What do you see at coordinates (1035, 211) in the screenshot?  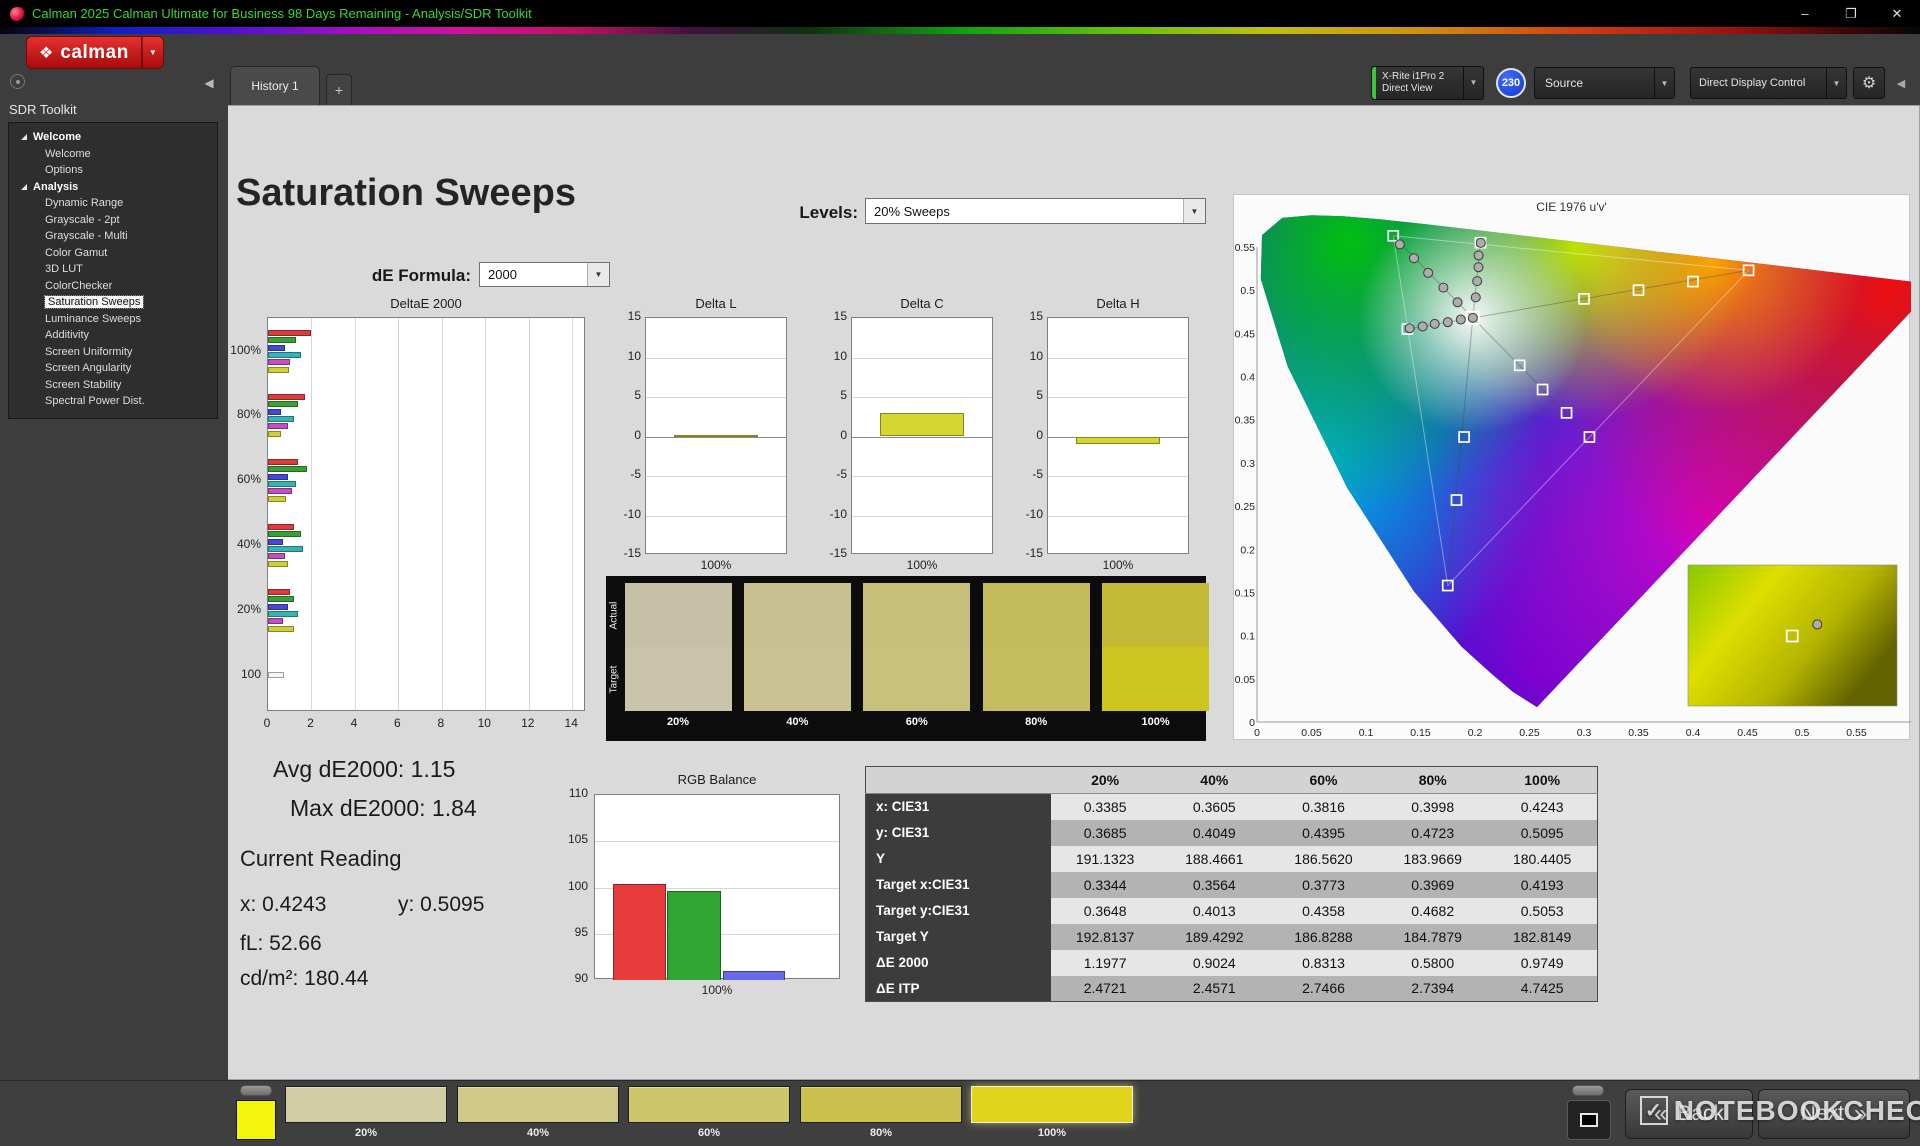 I see `levels-dropdown: 20% Sweeps ▼` at bounding box center [1035, 211].